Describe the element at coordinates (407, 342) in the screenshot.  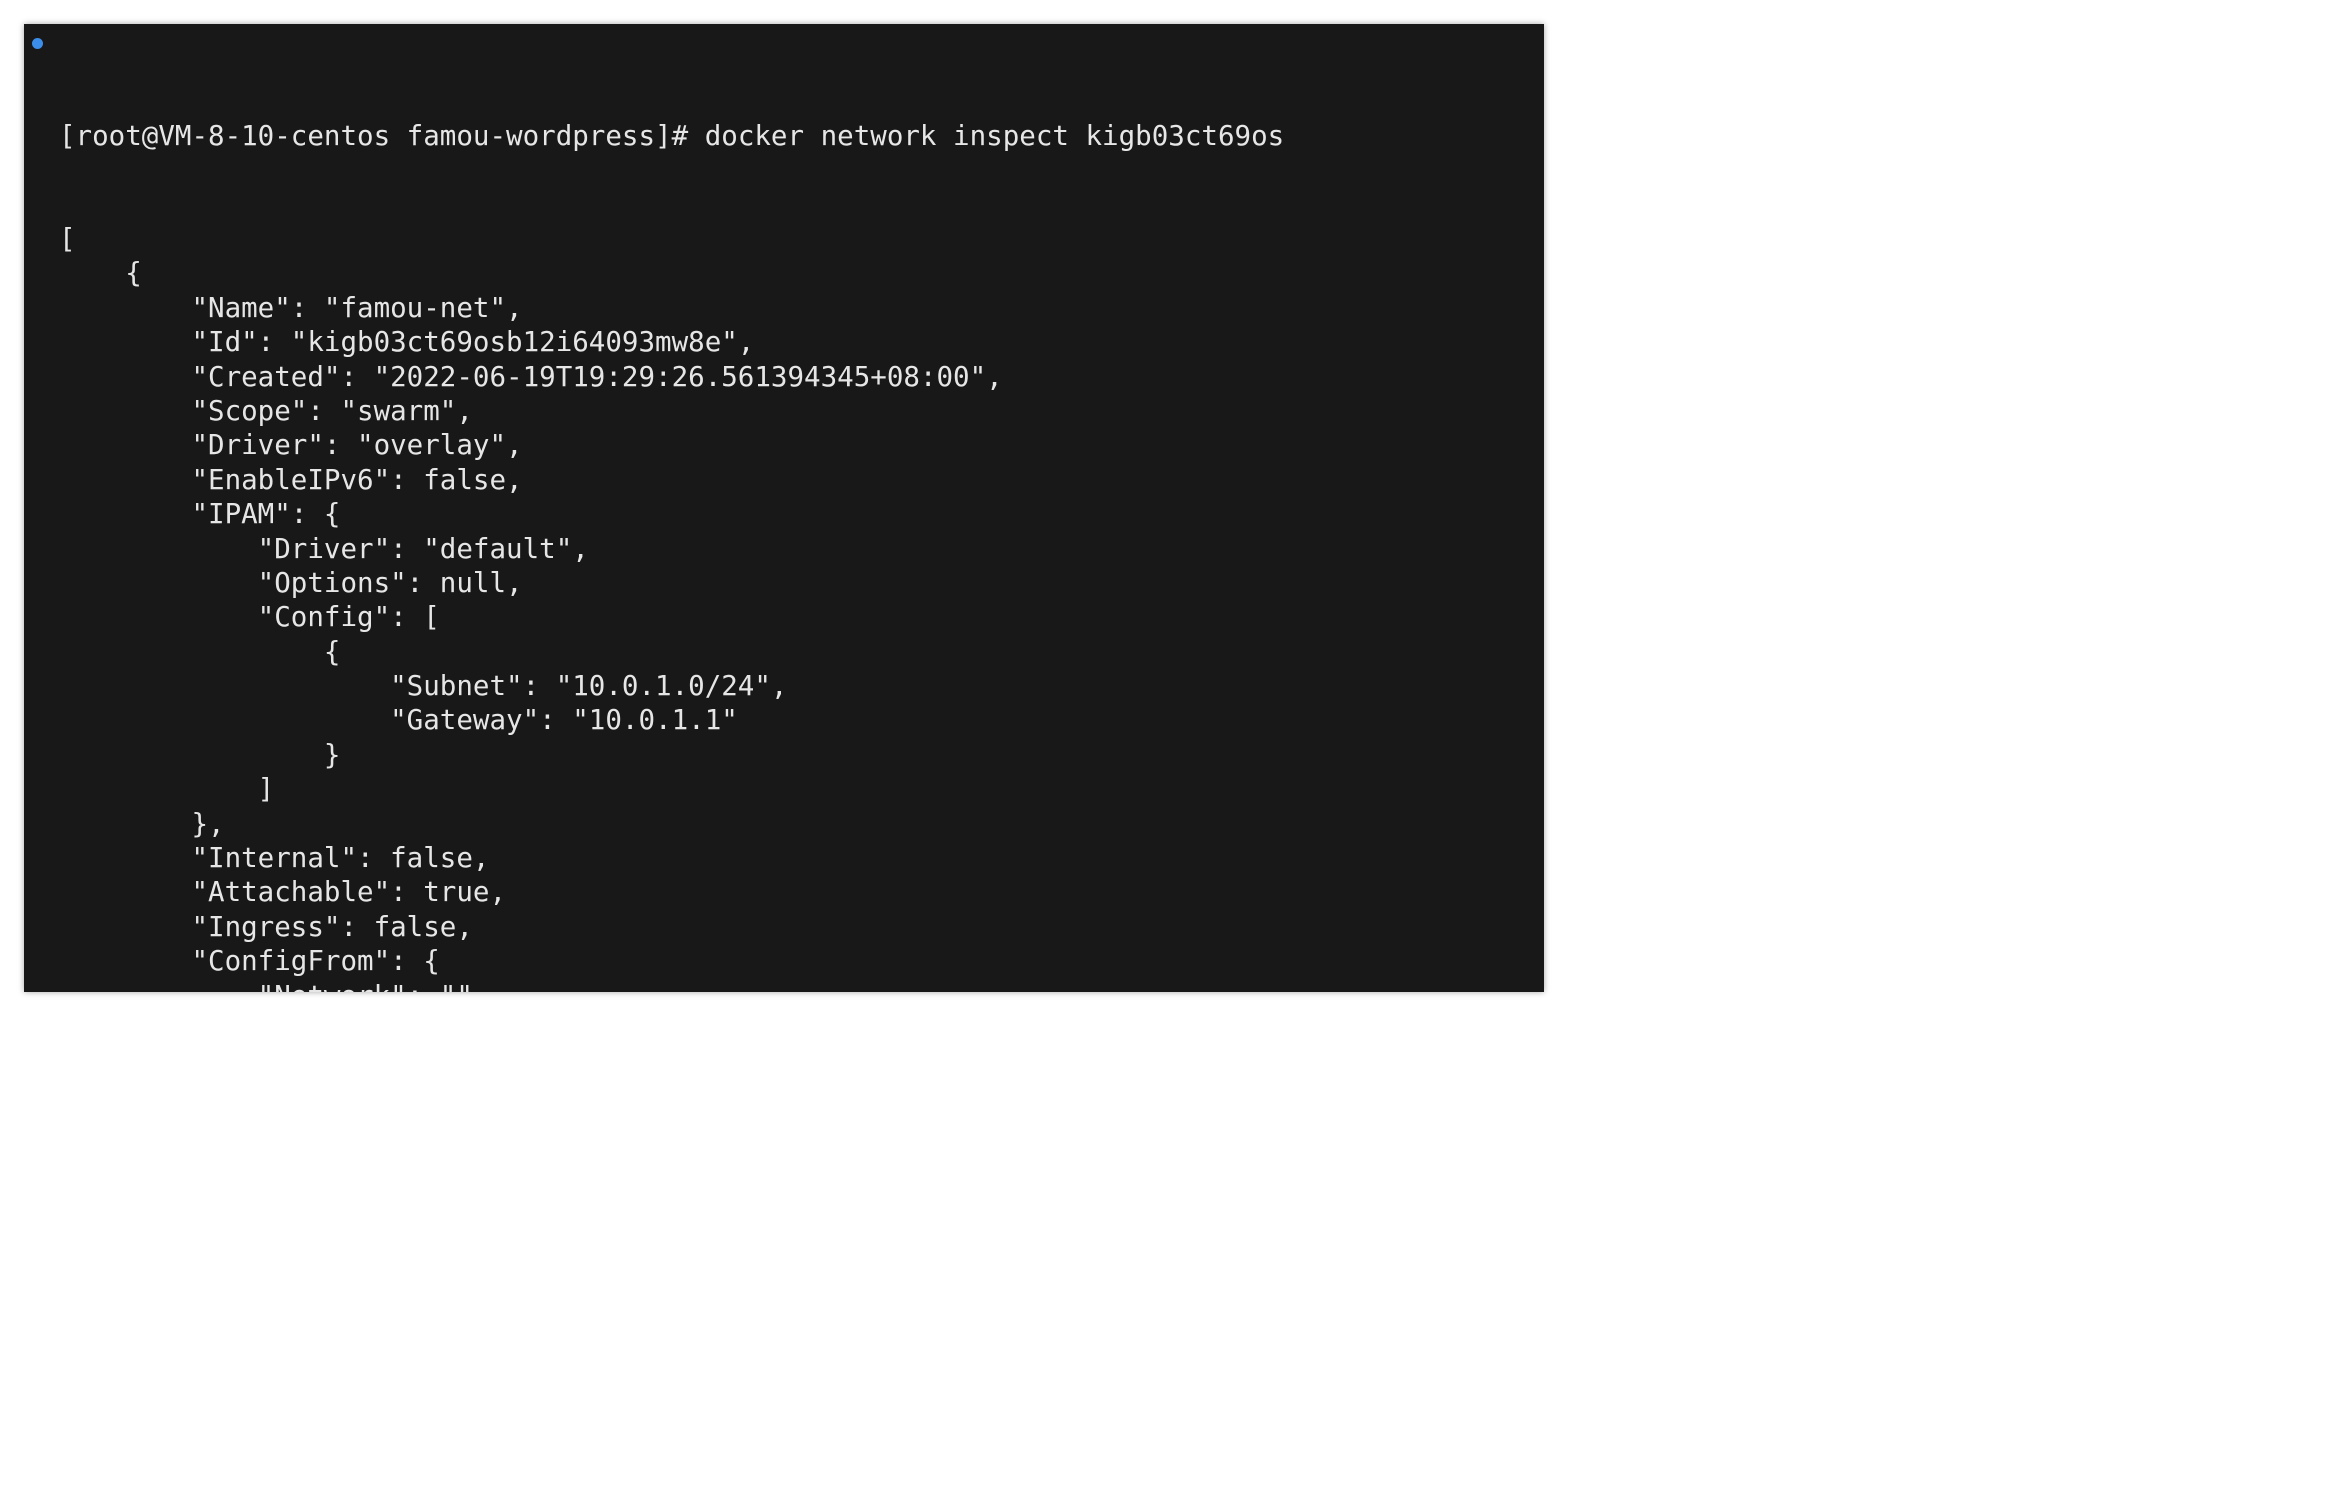
I see `output-line: "Id": "kigb03ct69osb12i64093mw8e",` at that location.